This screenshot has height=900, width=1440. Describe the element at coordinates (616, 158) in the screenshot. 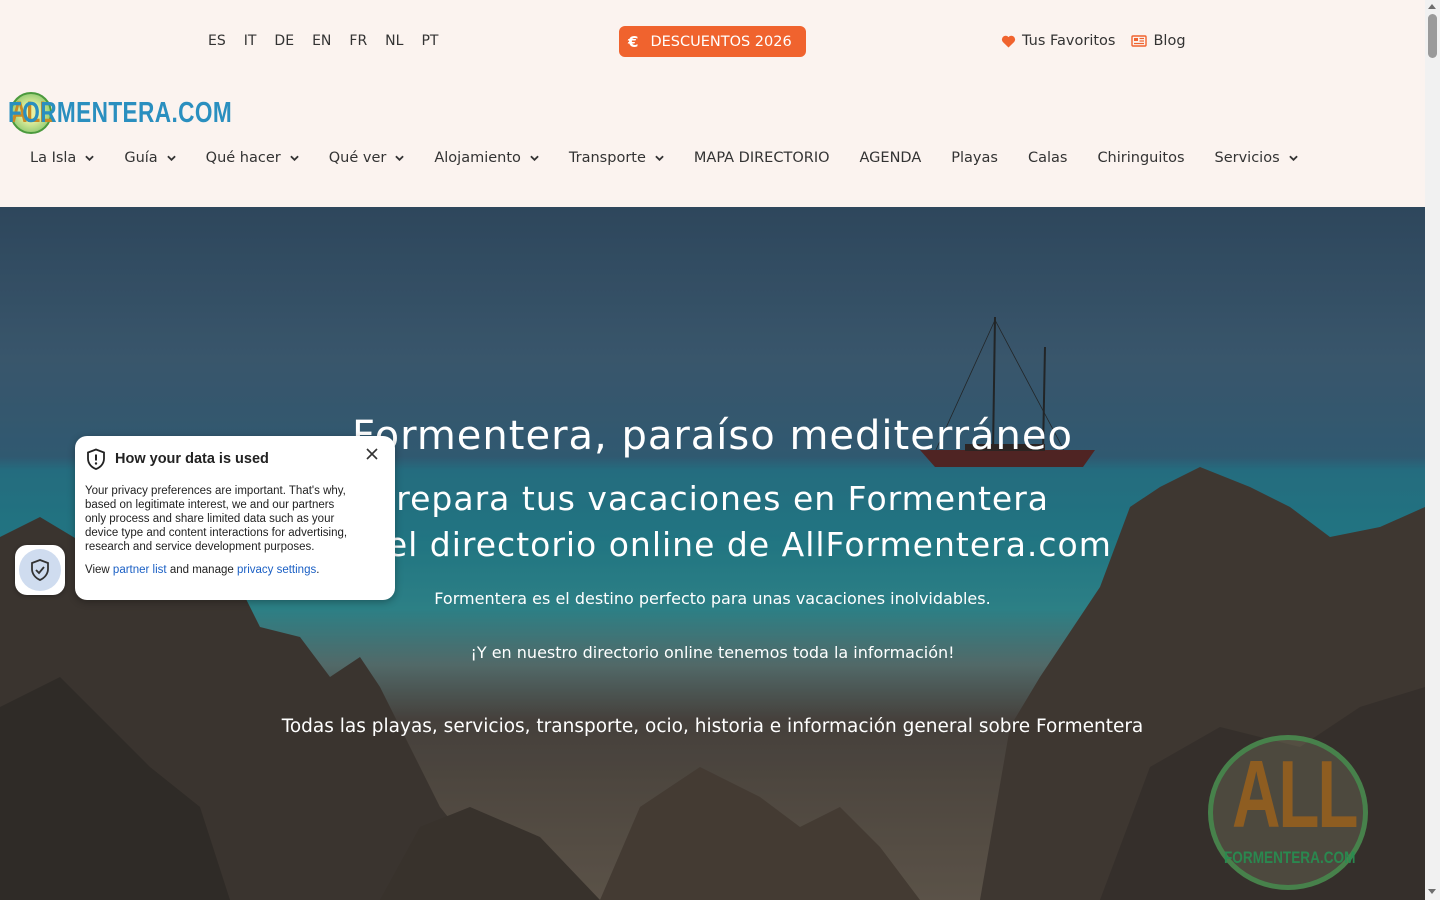

I see `nav-transporte: Transporte` at that location.